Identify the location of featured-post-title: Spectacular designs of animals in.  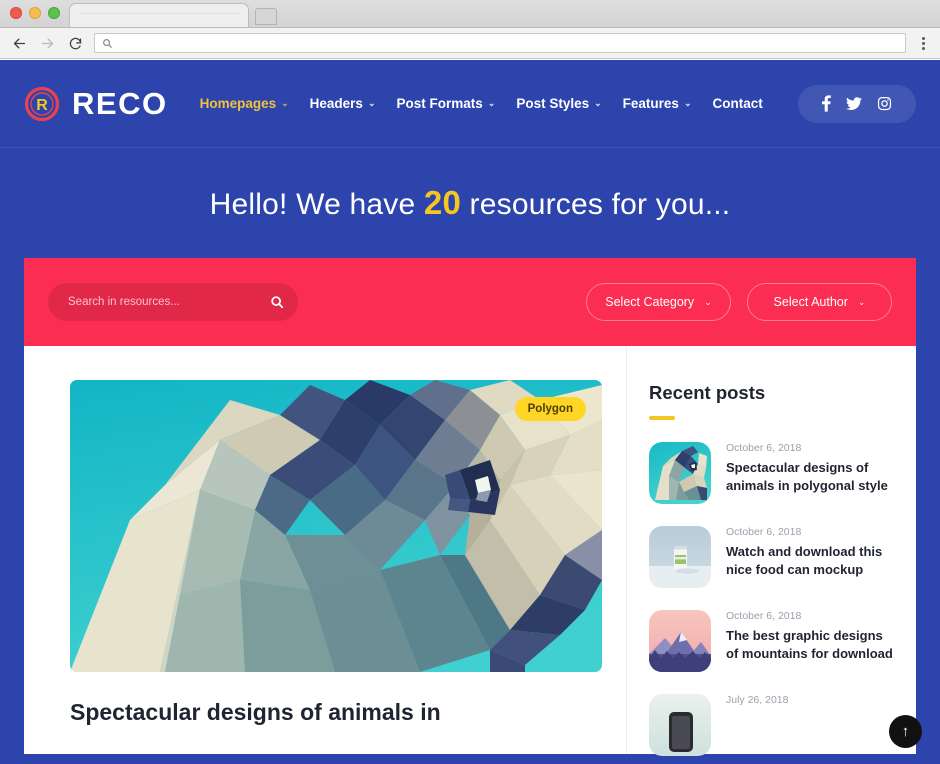
(336, 713).